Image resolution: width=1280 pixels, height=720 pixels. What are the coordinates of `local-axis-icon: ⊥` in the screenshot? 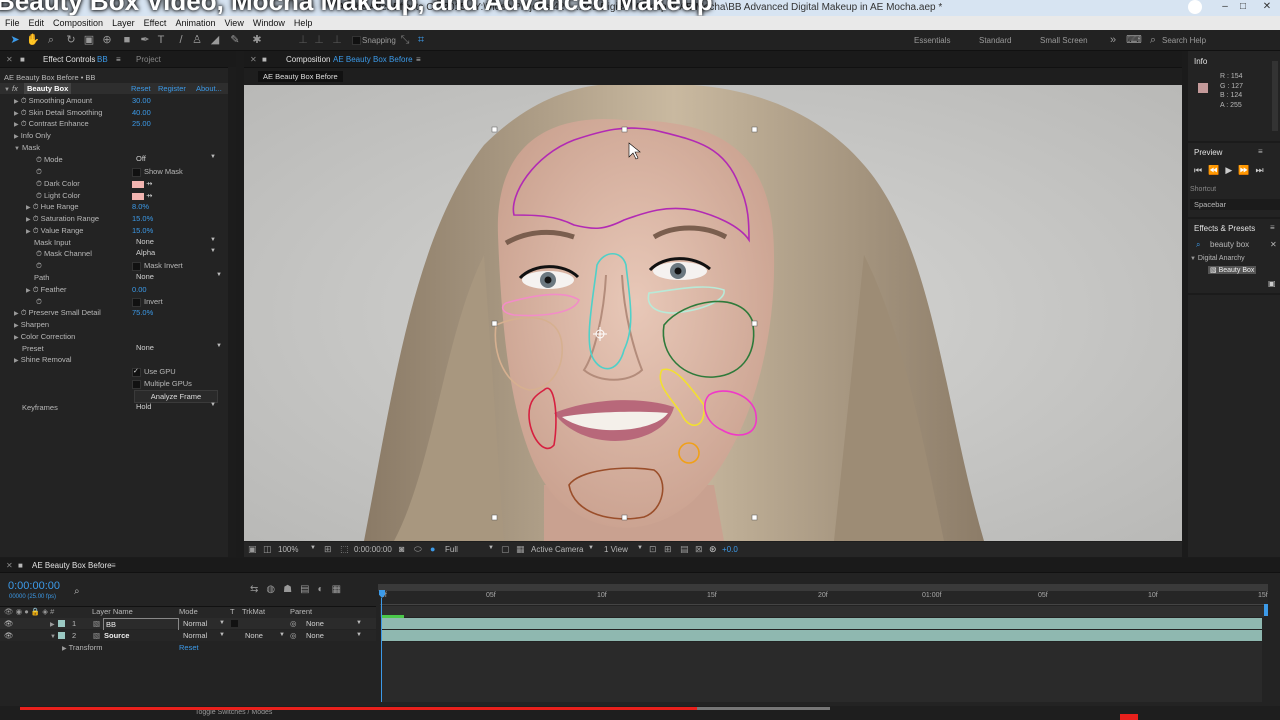 It's located at (303, 40).